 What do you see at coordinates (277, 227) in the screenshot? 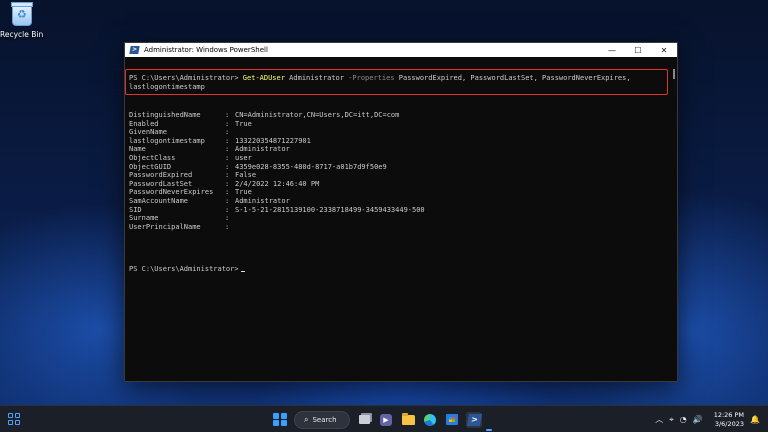
I see `property-row: UserPrincipalName:` at bounding box center [277, 227].